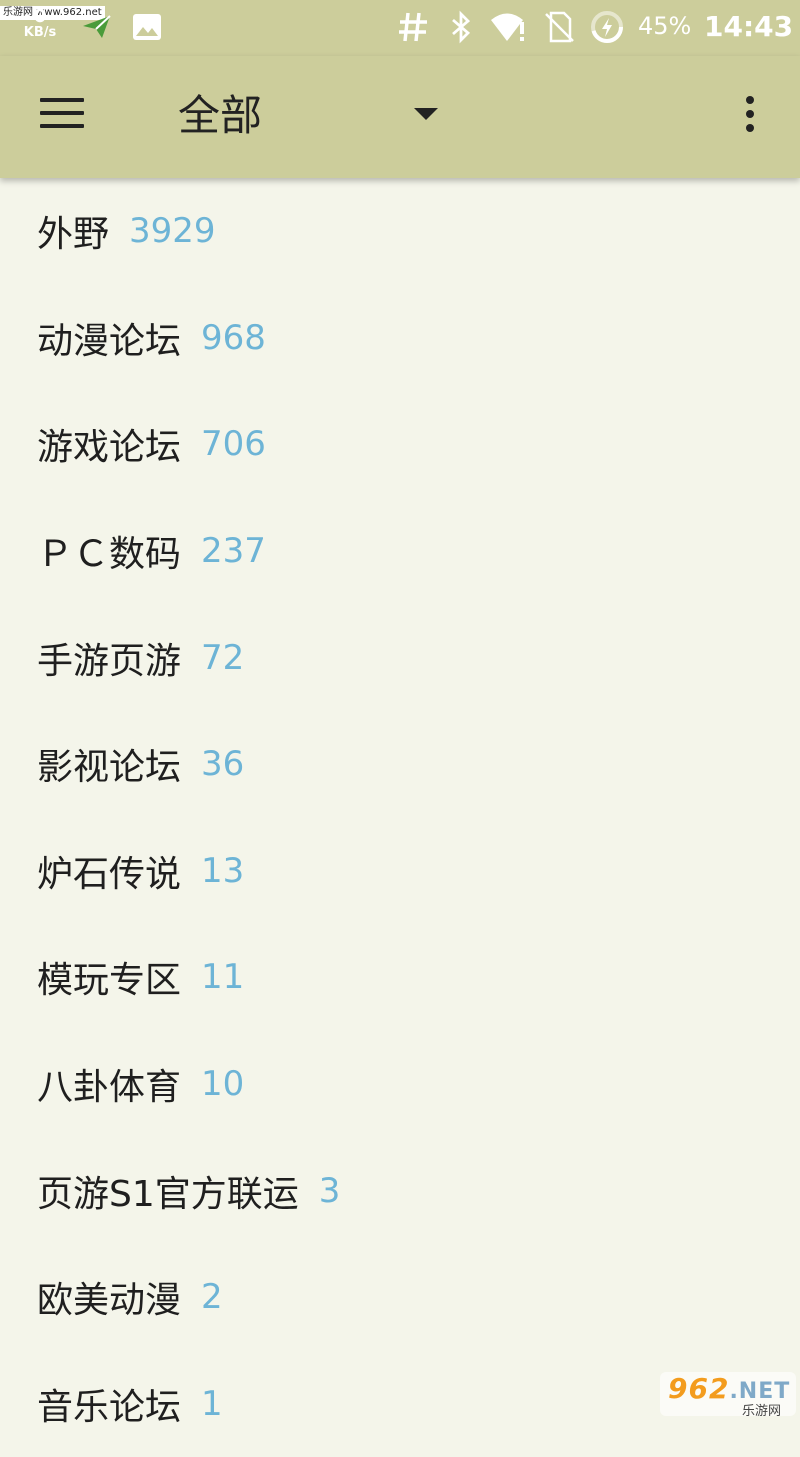  Describe the element at coordinates (233, 551) in the screenshot. I see `forum-count: 237` at that location.